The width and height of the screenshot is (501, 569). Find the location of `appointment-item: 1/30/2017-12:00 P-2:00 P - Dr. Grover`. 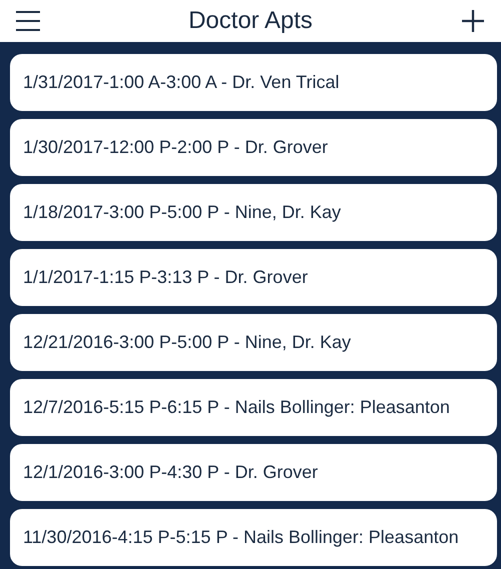

appointment-item: 1/30/2017-12:00 P-2:00 P - Dr. Grover is located at coordinates (253, 147).